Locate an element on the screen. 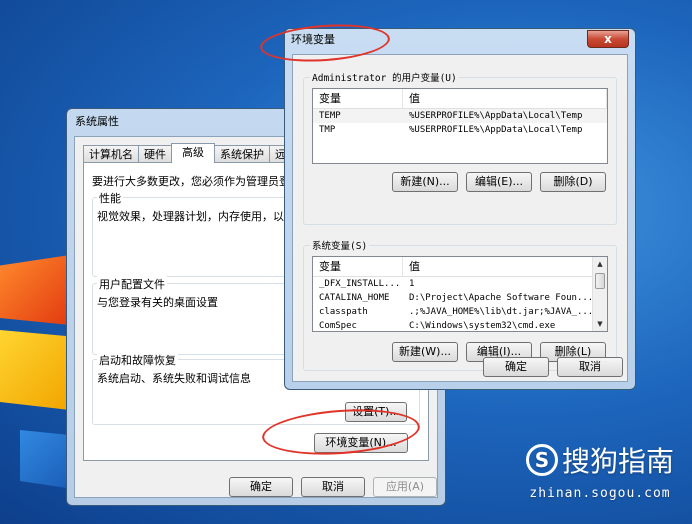 The width and height of the screenshot is (692, 524). list-item: _DFX_INSTALL... 1 is located at coordinates (460, 284).